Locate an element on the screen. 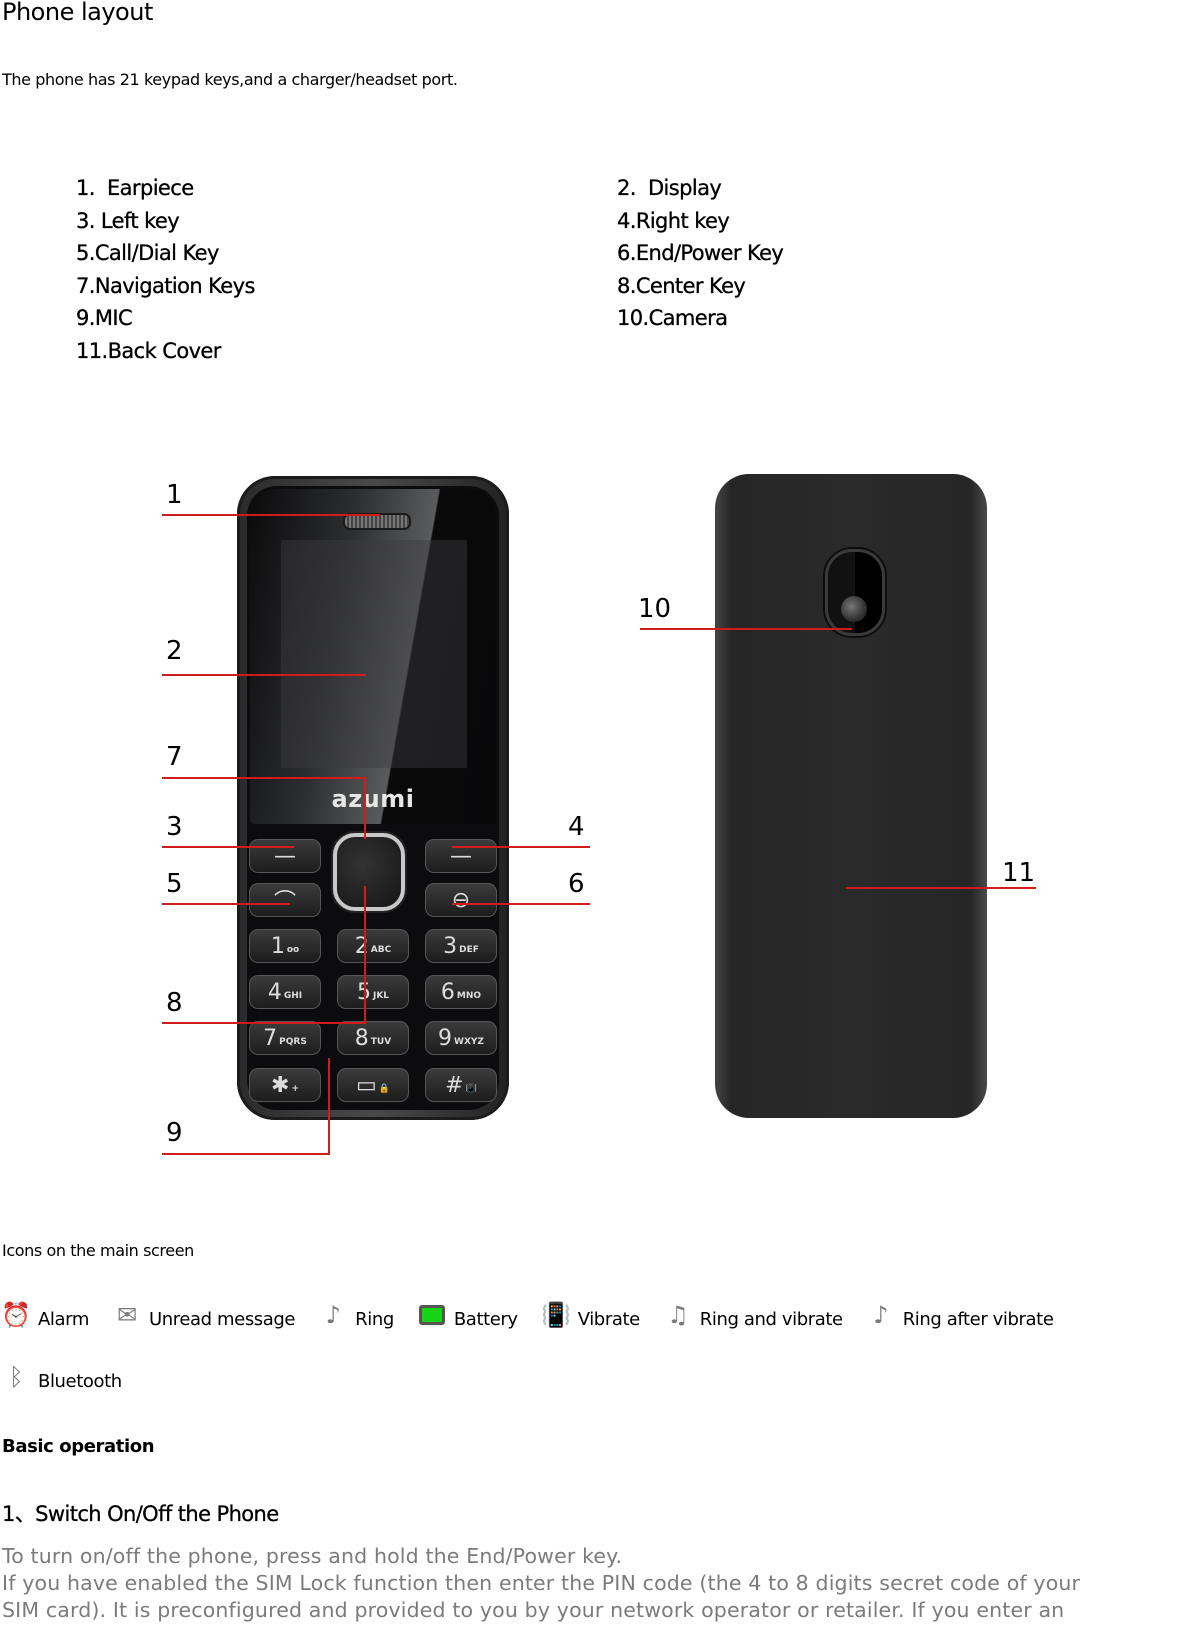 The image size is (1196, 1646). step-title: 1、Switch On/Off the Phone is located at coordinates (140, 1514).